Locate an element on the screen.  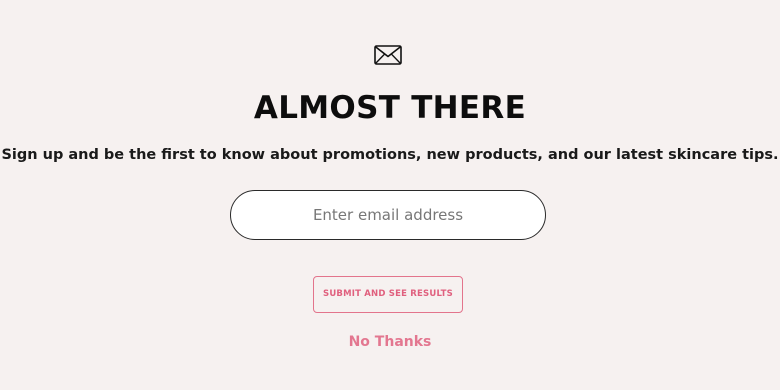
email-input is located at coordinates (388, 215).